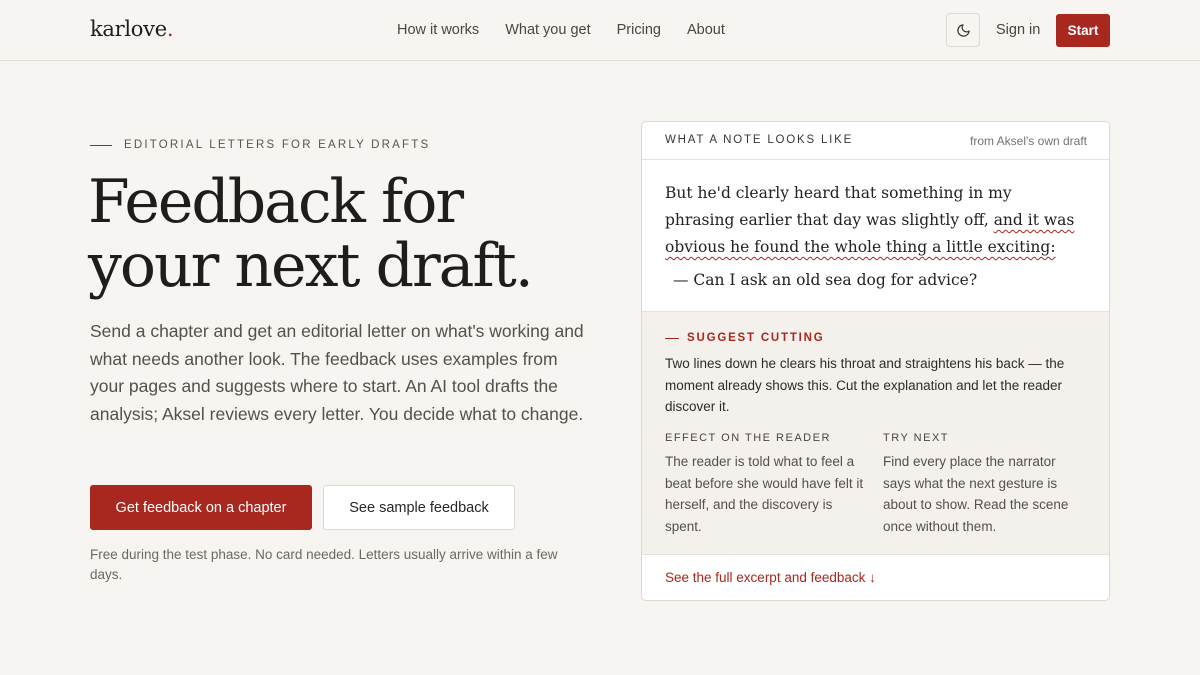  Describe the element at coordinates (875, 338) in the screenshot. I see `note-tag: SUGGEST CUTTING` at that location.